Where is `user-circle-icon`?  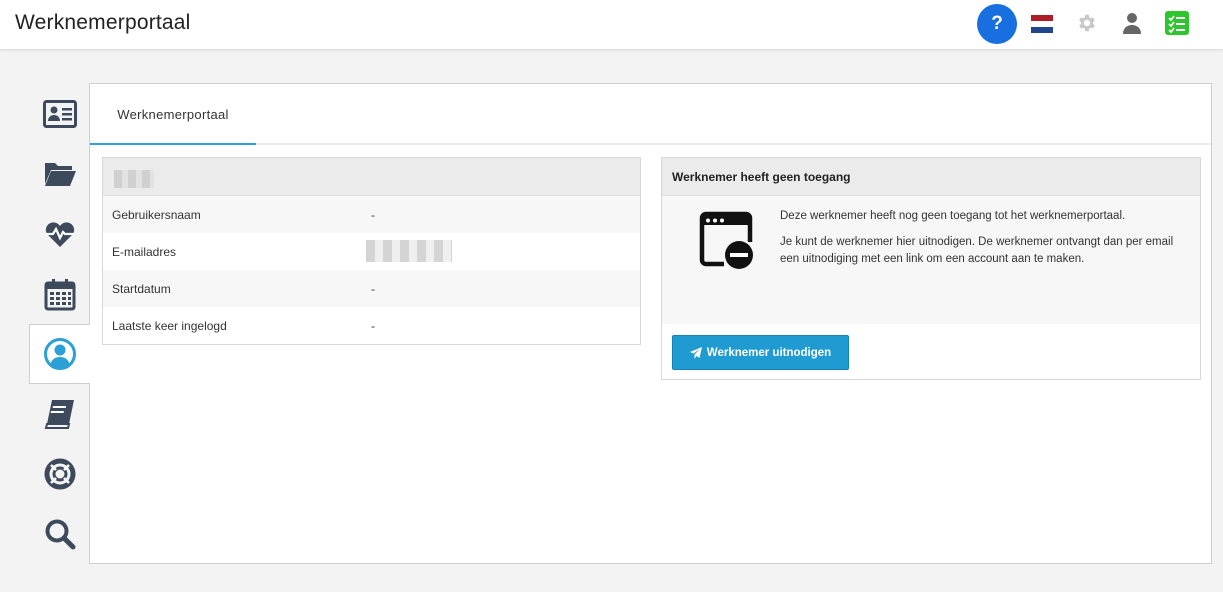
user-circle-icon is located at coordinates (60, 354).